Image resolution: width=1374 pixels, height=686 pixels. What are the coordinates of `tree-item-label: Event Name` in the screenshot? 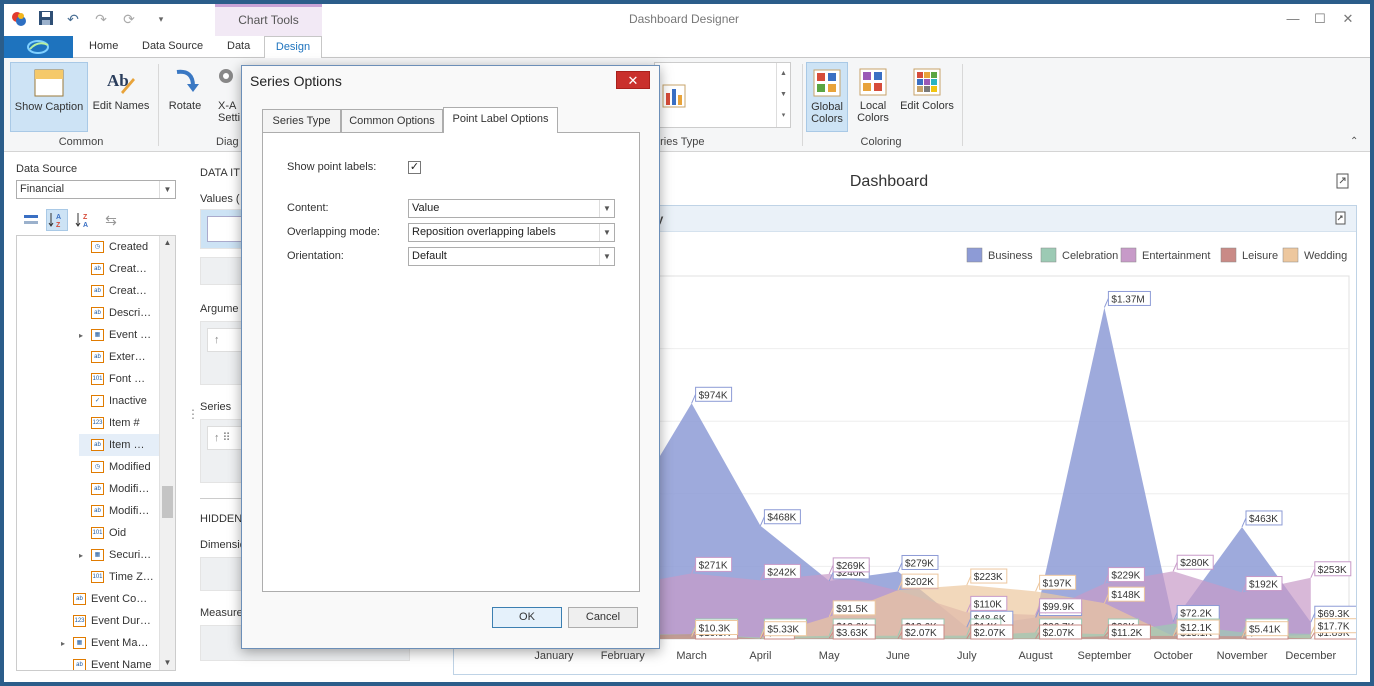 It's located at (121, 665).